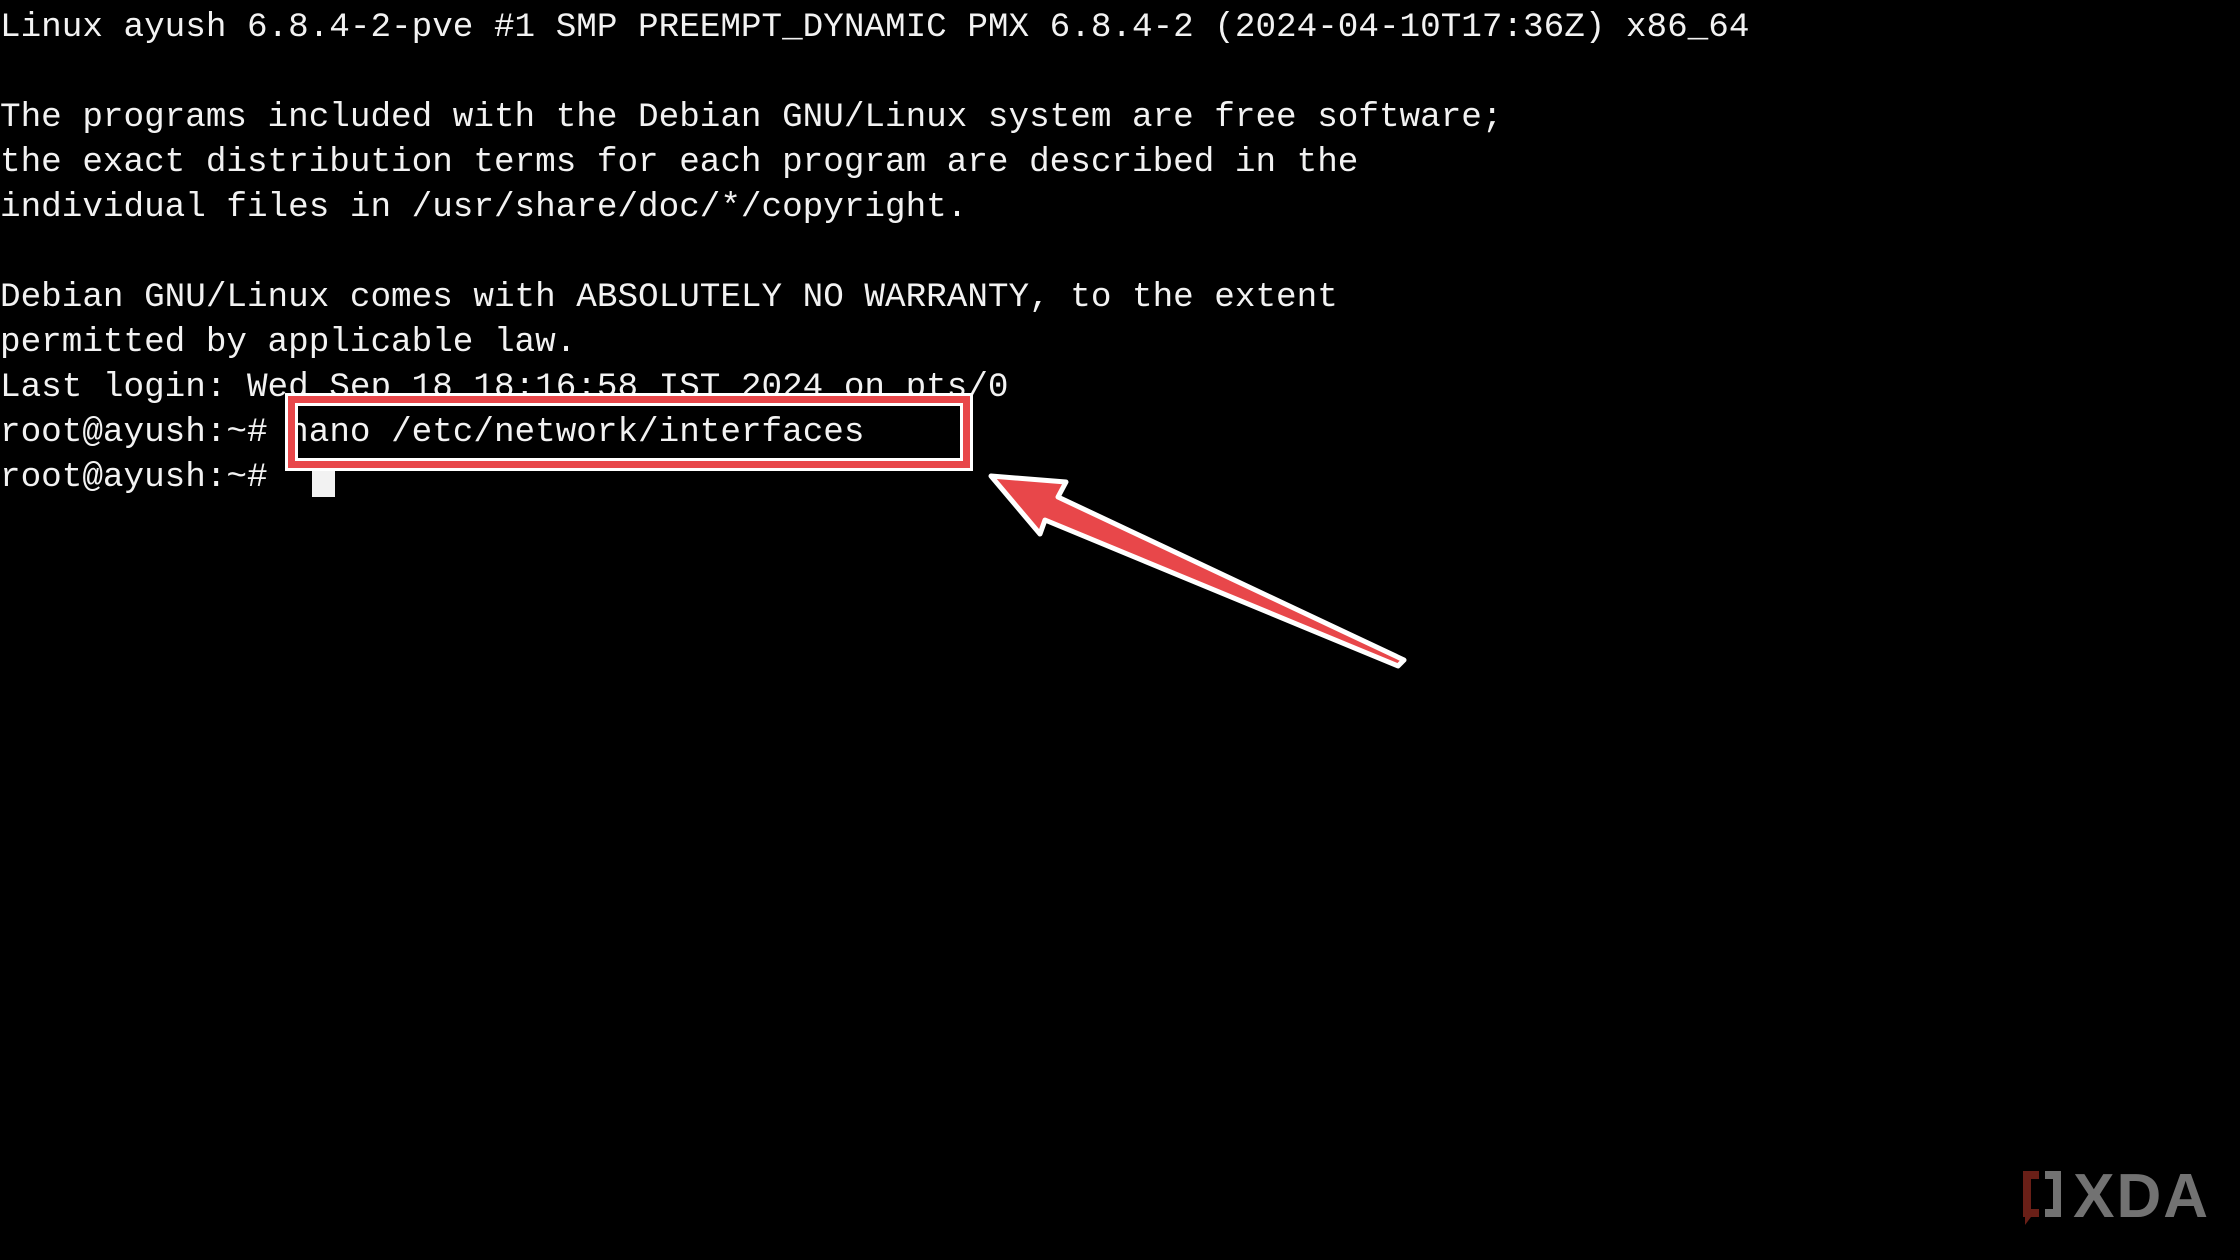  Describe the element at coordinates (2042, 1197) in the screenshot. I see `xda-logo-icon` at that location.